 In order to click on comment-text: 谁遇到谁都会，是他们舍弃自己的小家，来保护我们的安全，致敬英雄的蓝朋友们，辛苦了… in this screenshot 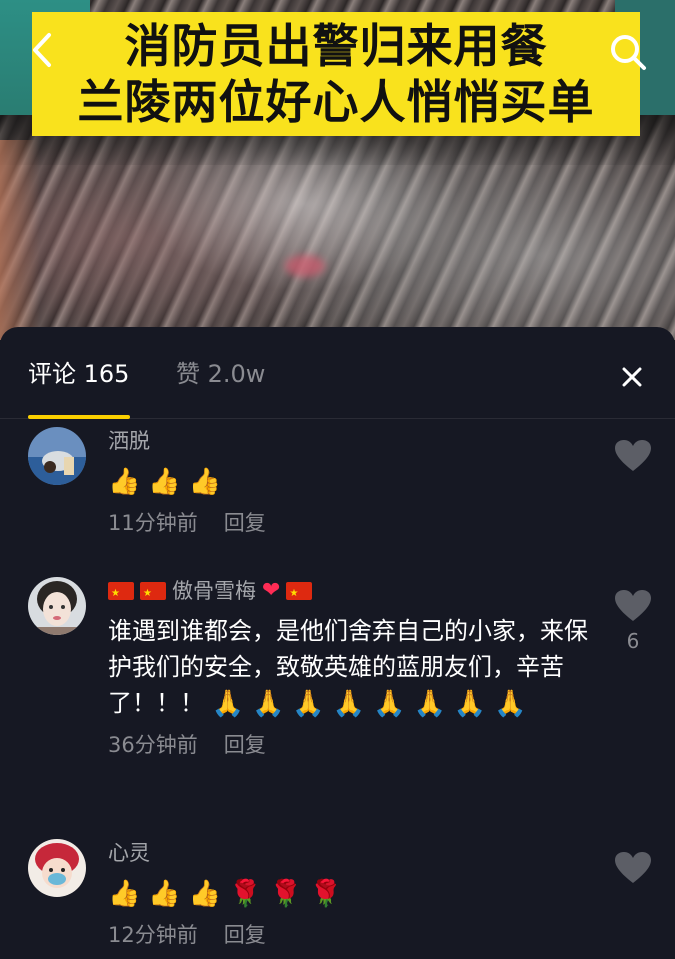, I will do `click(348, 667)`.